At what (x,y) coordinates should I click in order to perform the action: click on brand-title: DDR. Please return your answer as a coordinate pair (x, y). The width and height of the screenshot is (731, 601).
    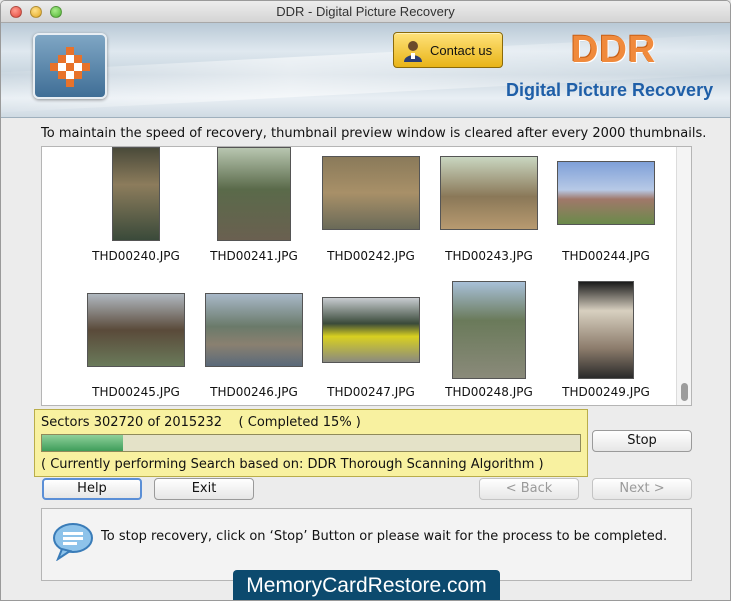
    Looking at the image, I should click on (614, 50).